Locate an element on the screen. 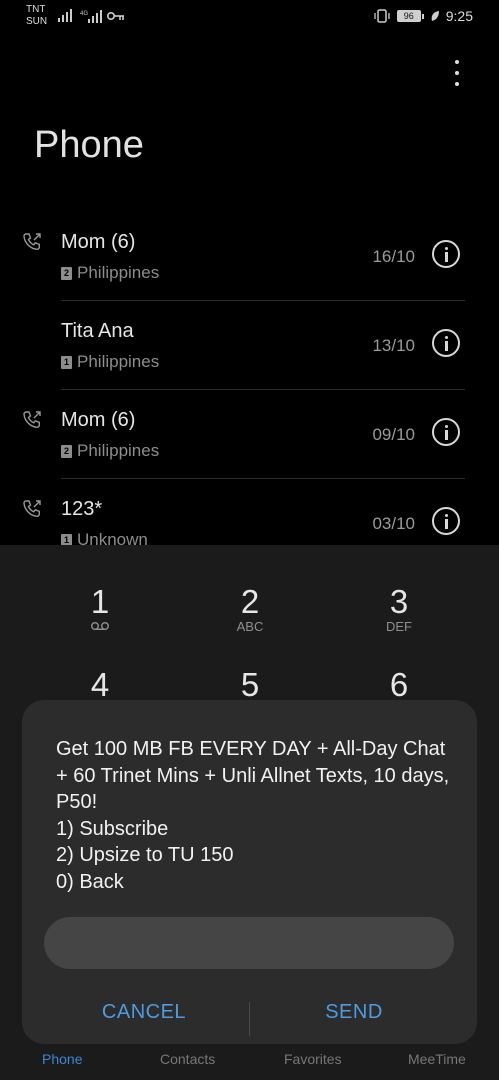  clock: 9:25 is located at coordinates (459, 16).